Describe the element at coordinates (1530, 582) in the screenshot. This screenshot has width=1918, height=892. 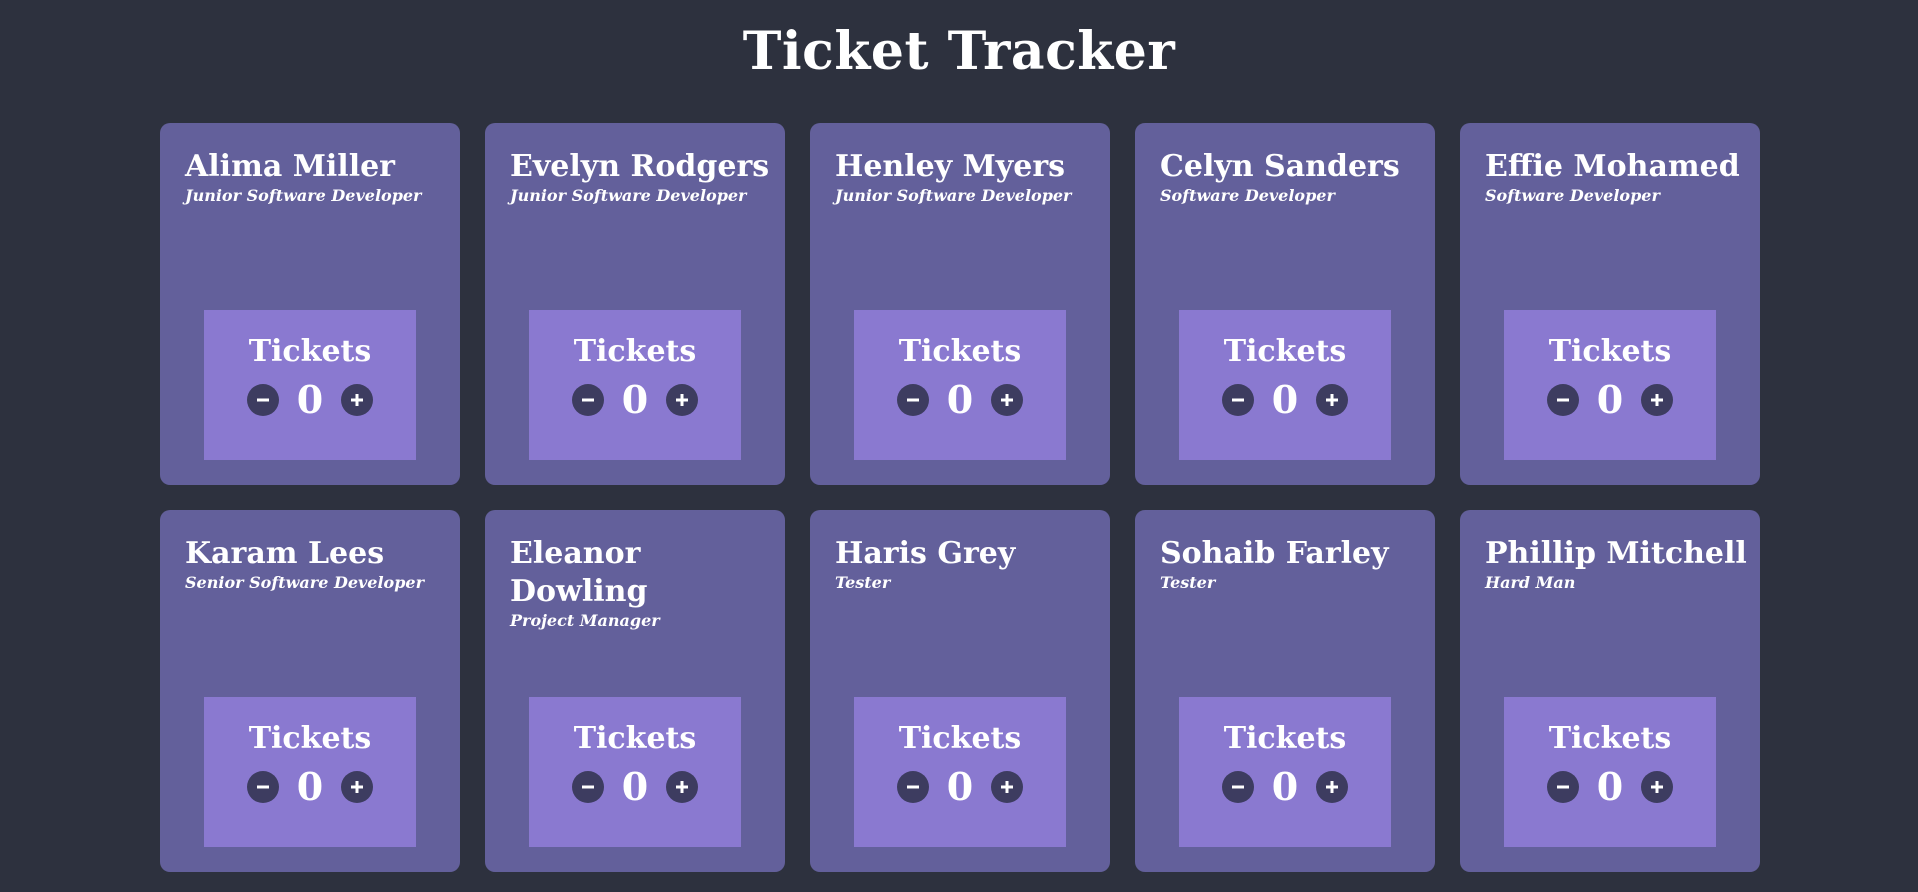
I see `employee-role: Hard Man` at that location.